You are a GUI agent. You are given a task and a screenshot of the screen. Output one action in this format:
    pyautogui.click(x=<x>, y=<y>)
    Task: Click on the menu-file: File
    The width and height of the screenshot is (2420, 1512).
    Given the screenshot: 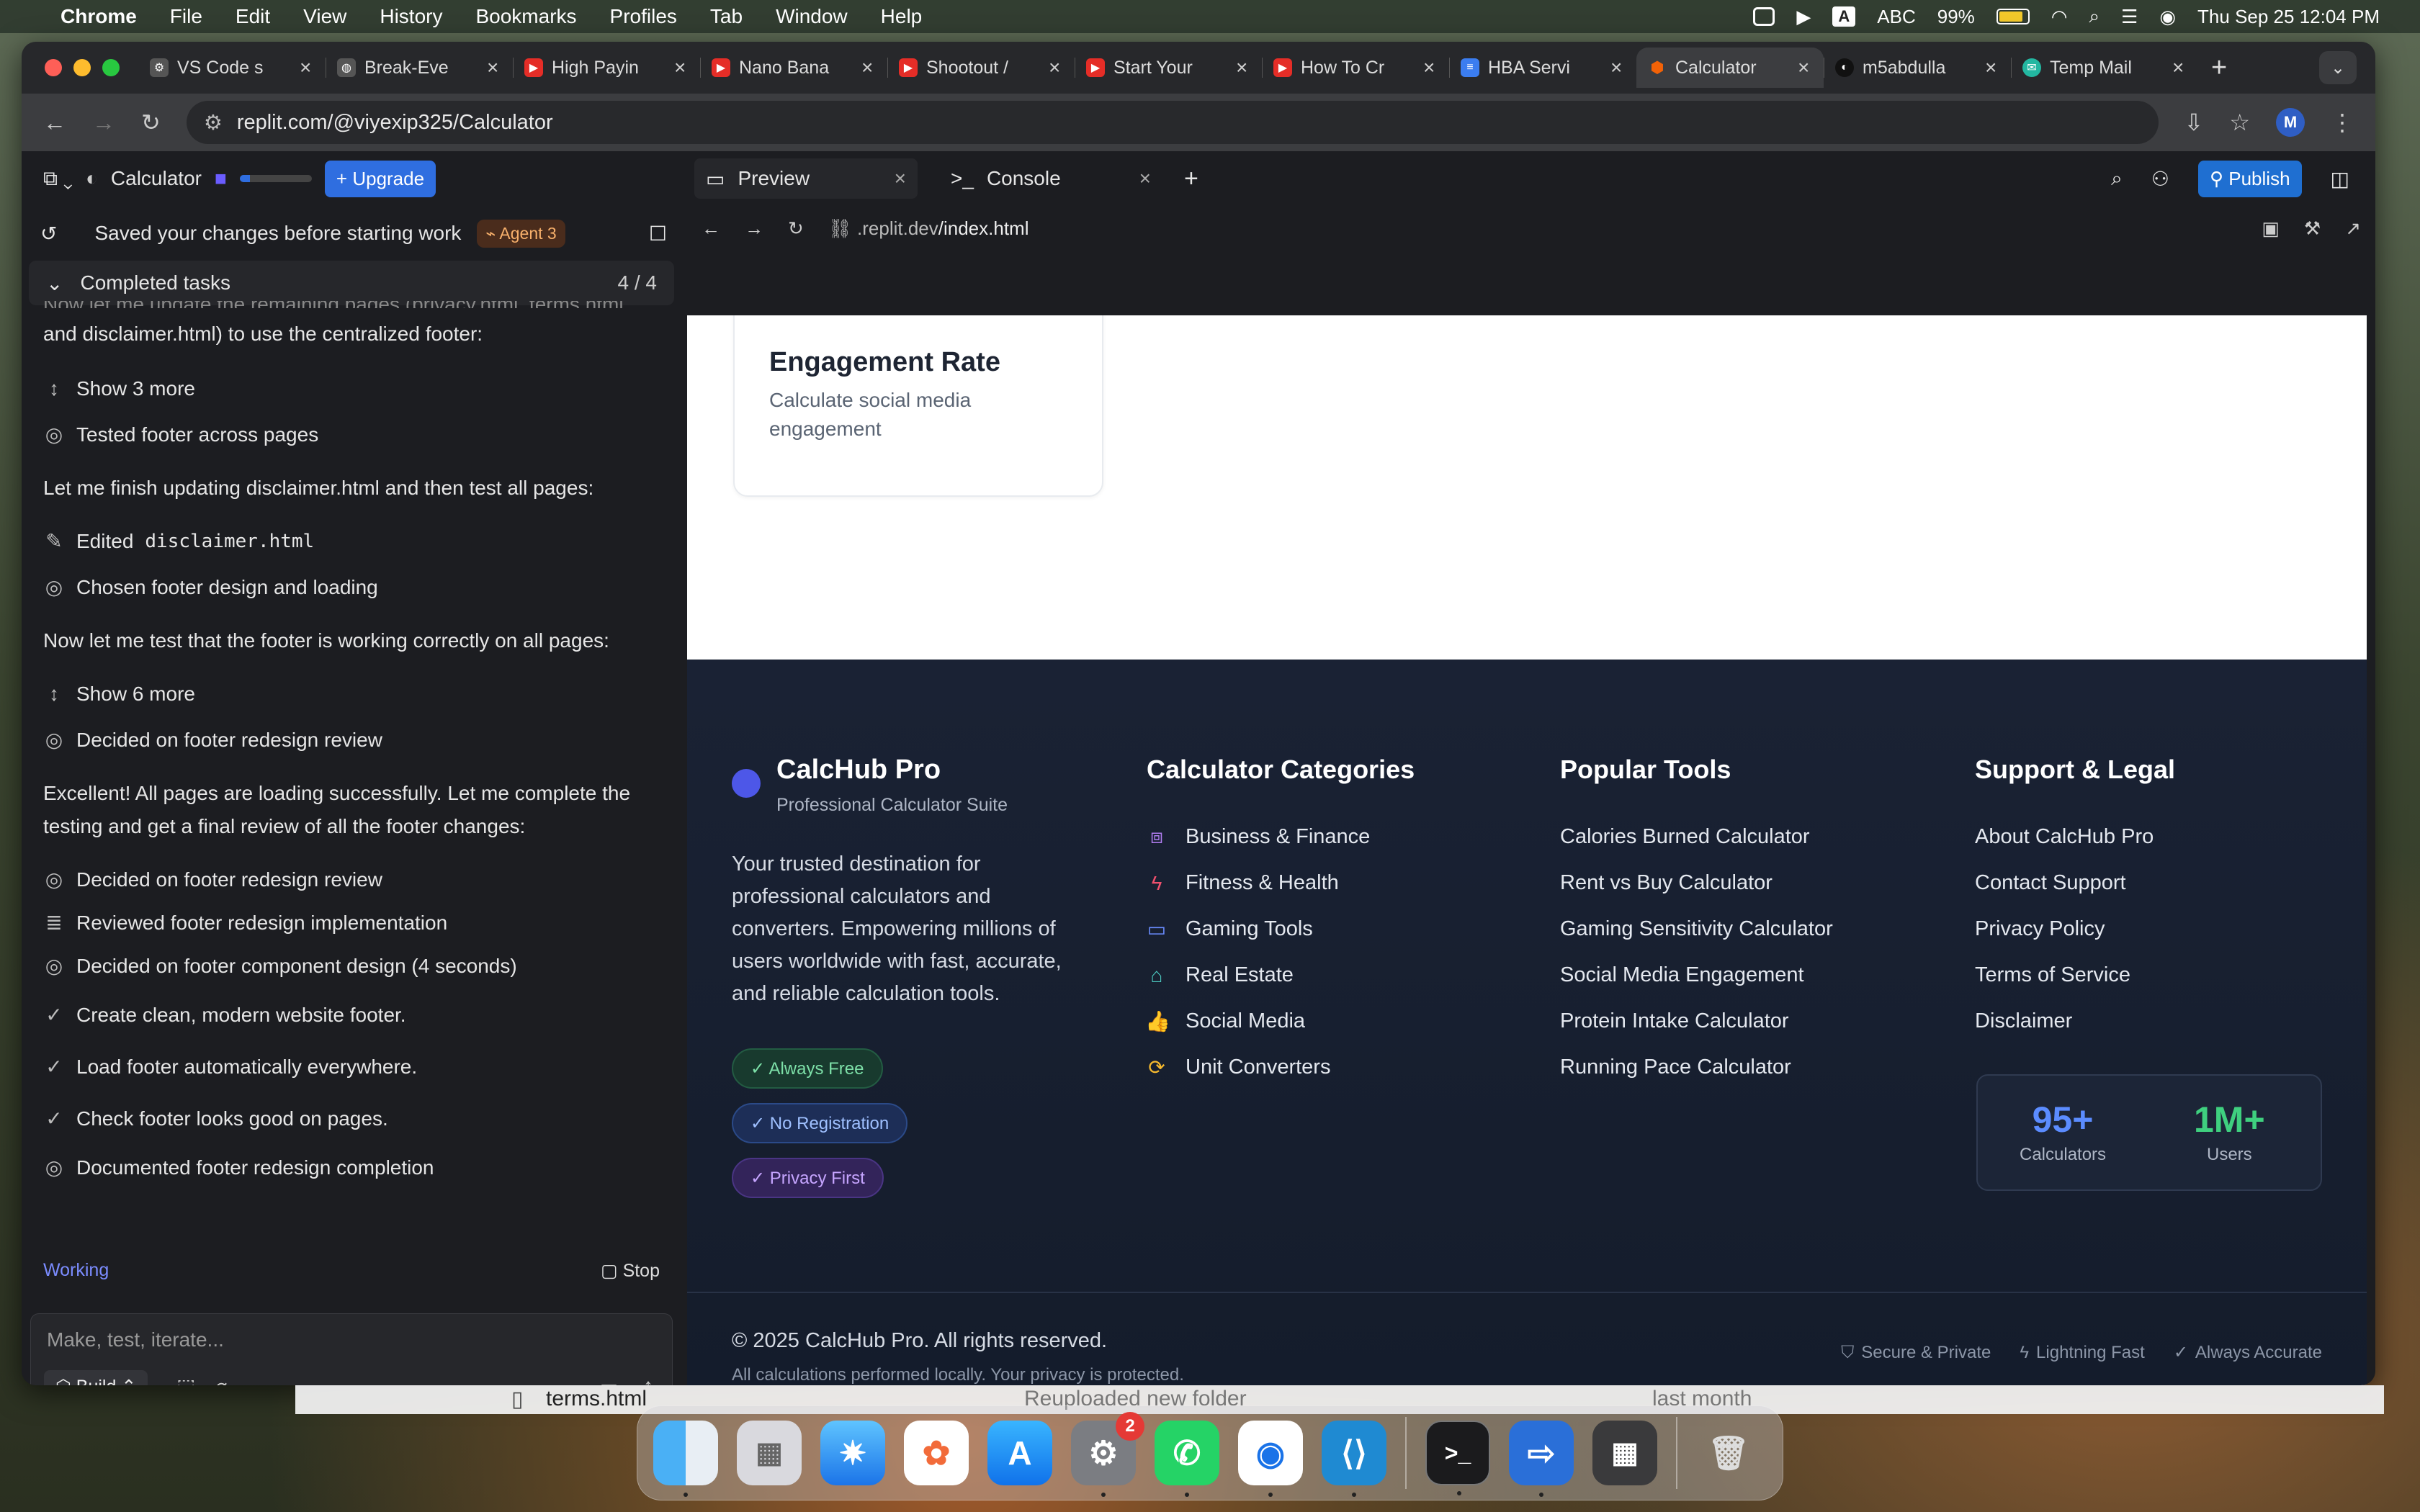 What is the action you would take?
    pyautogui.click(x=186, y=16)
    